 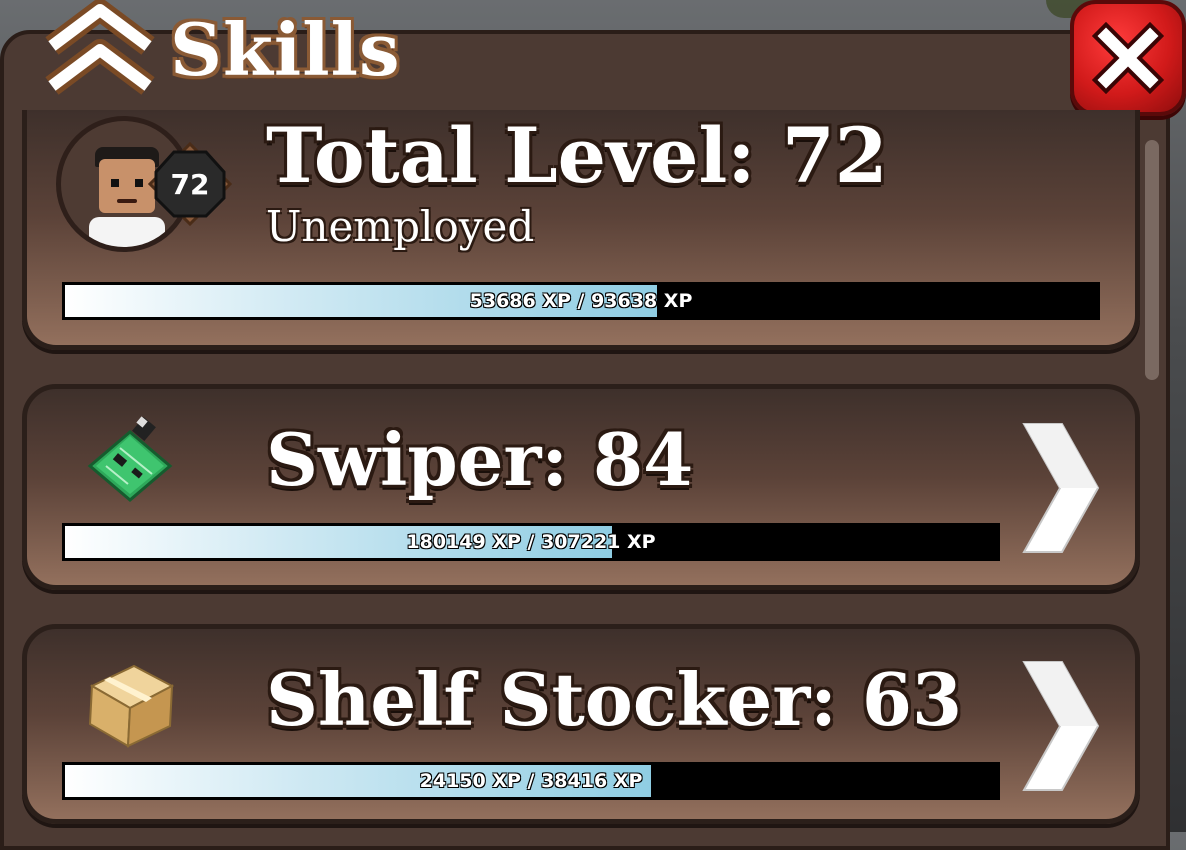 What do you see at coordinates (100, 50) in the screenshot?
I see `double-chevron-up-icon` at bounding box center [100, 50].